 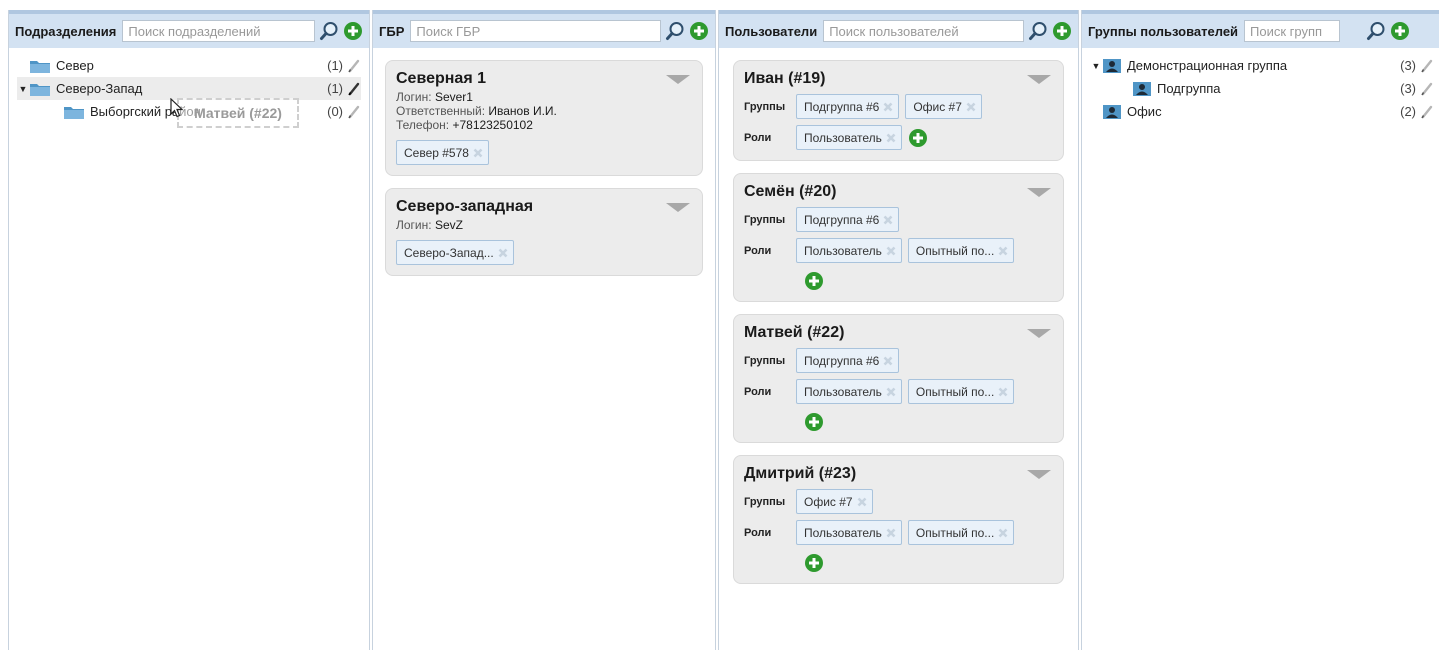 I want to click on user-groups-row: Группы Подгруппа #6 Офис #7, so click(x=898, y=106).